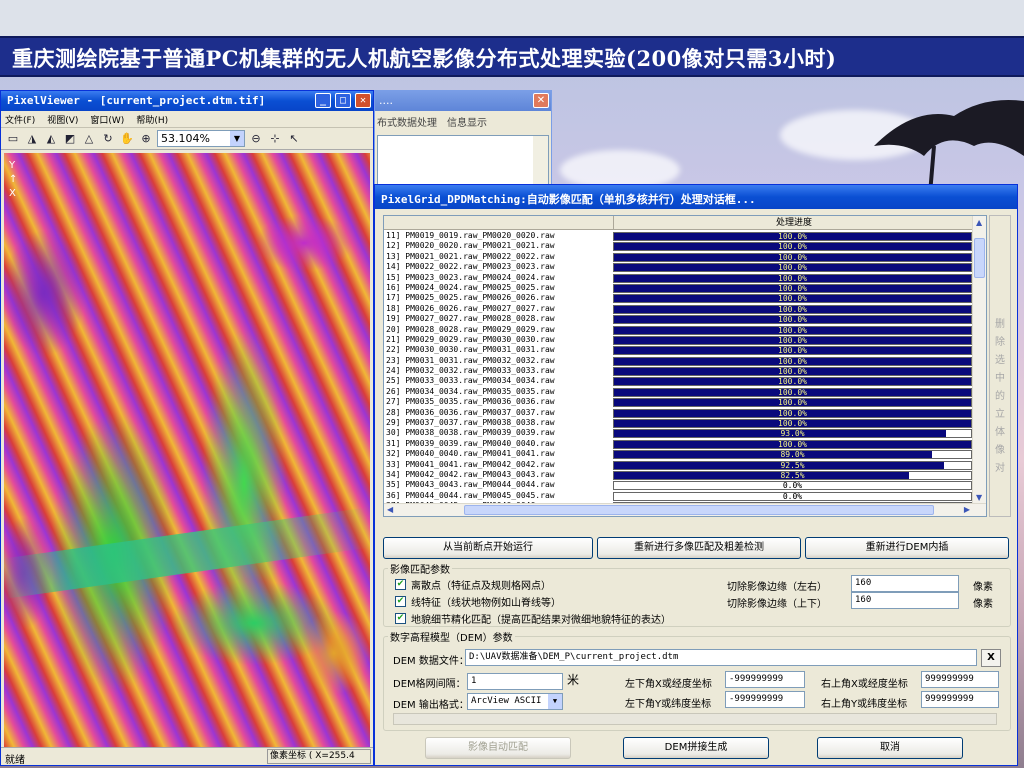 This screenshot has width=1024, height=768. What do you see at coordinates (32, 139) in the screenshot?
I see `terrain-icon: ◮` at bounding box center [32, 139].